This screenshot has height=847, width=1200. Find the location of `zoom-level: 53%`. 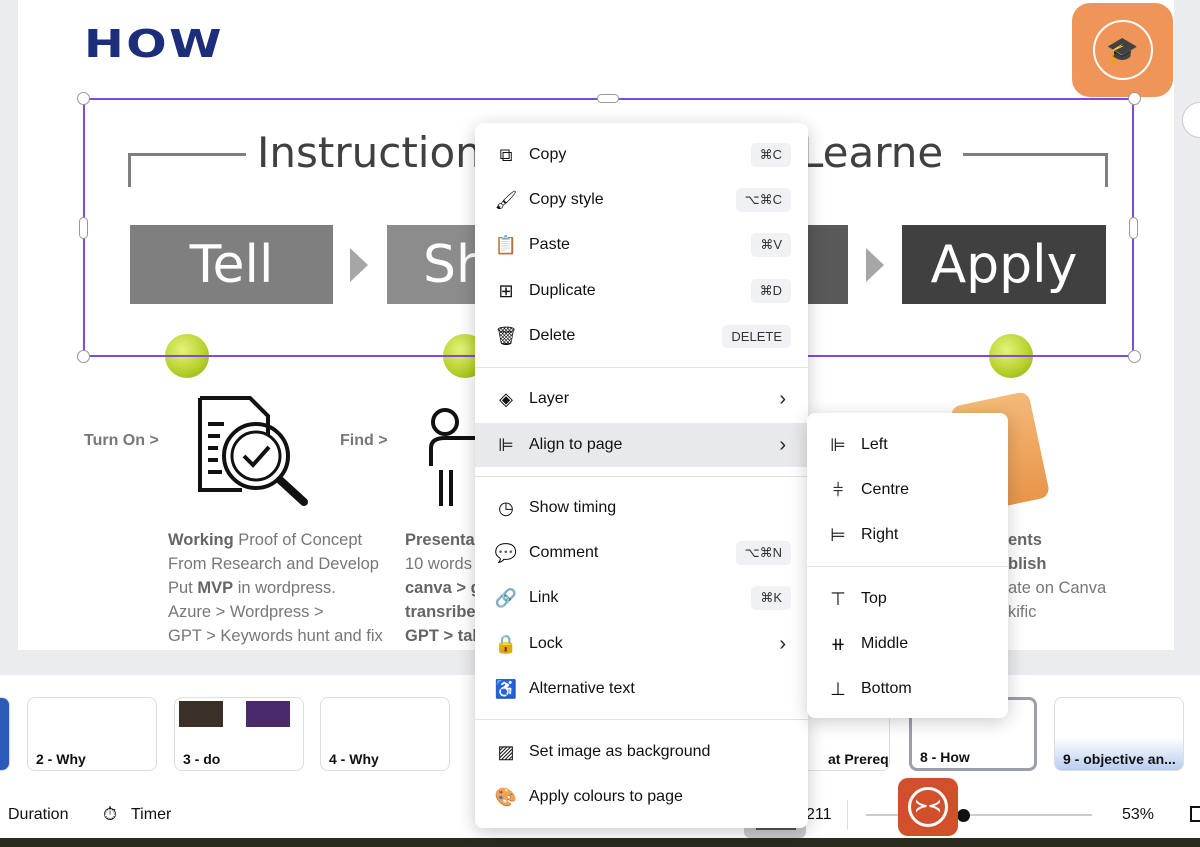

zoom-level: 53% is located at coordinates (1138, 815).